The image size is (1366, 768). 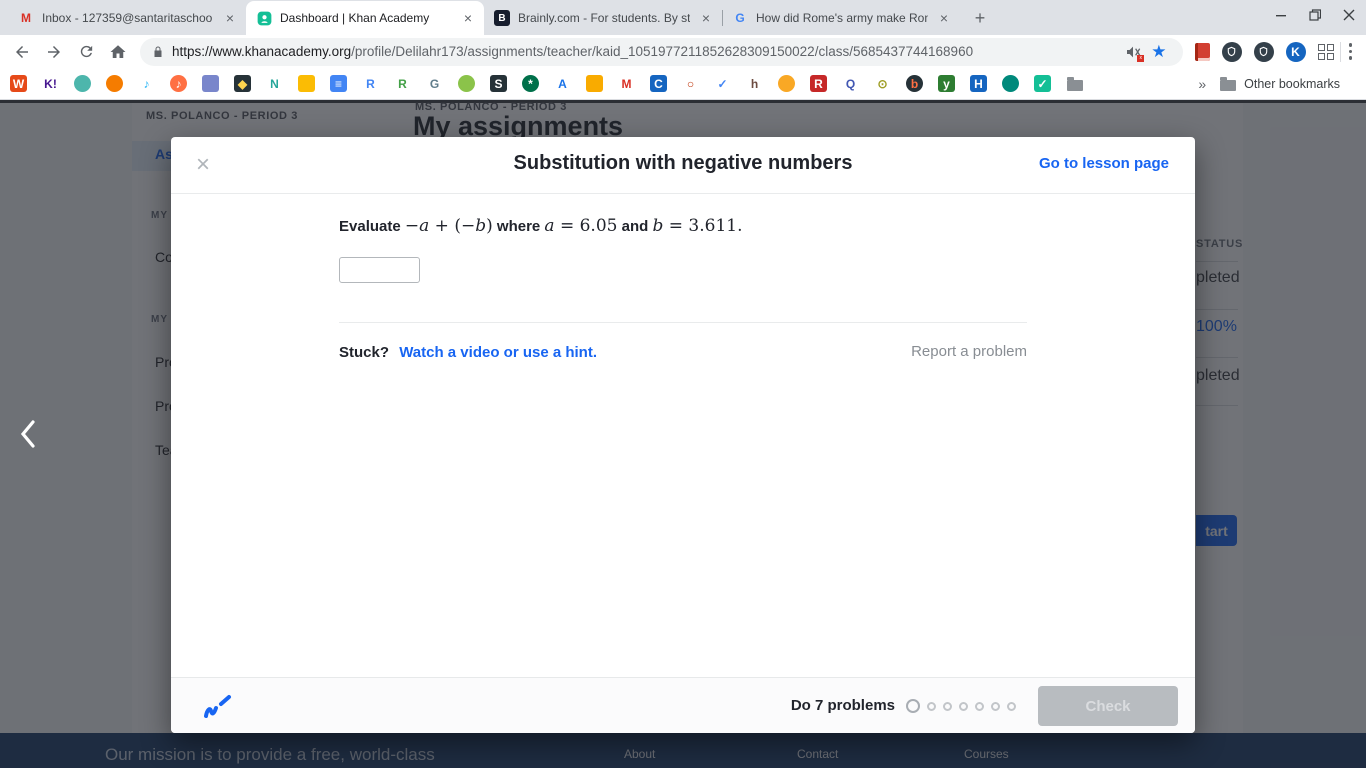 I want to click on progress-dots, so click(x=961, y=706).